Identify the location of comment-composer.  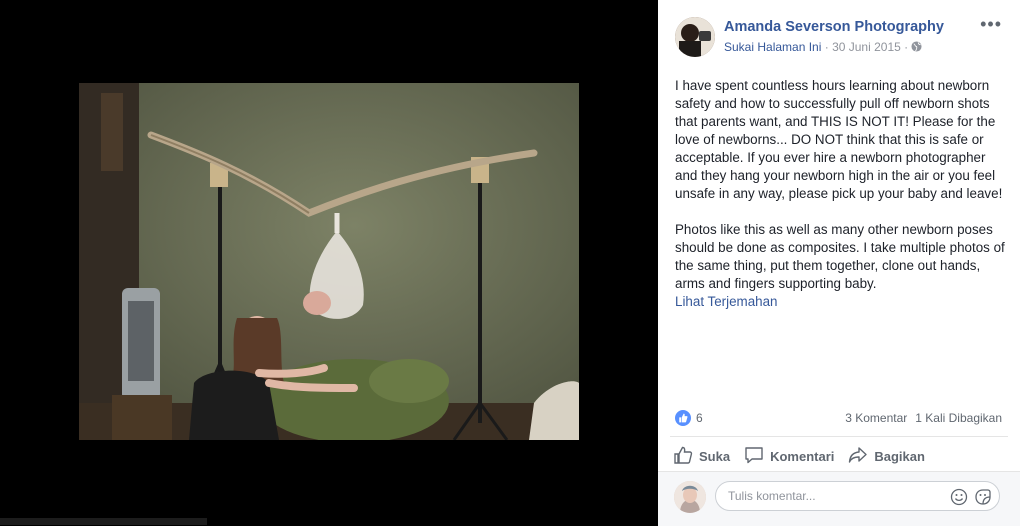
(839, 498).